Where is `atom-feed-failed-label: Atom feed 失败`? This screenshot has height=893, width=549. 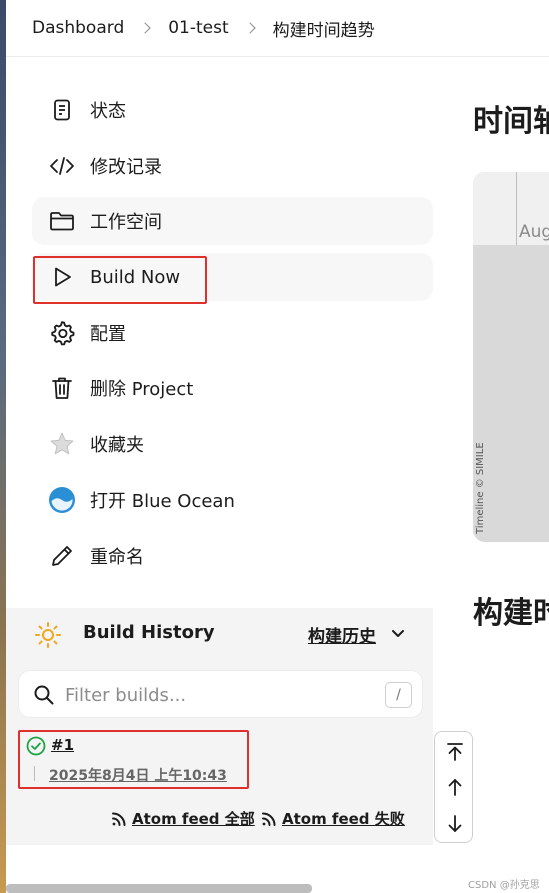 atom-feed-failed-label: Atom feed 失败 is located at coordinates (343, 819).